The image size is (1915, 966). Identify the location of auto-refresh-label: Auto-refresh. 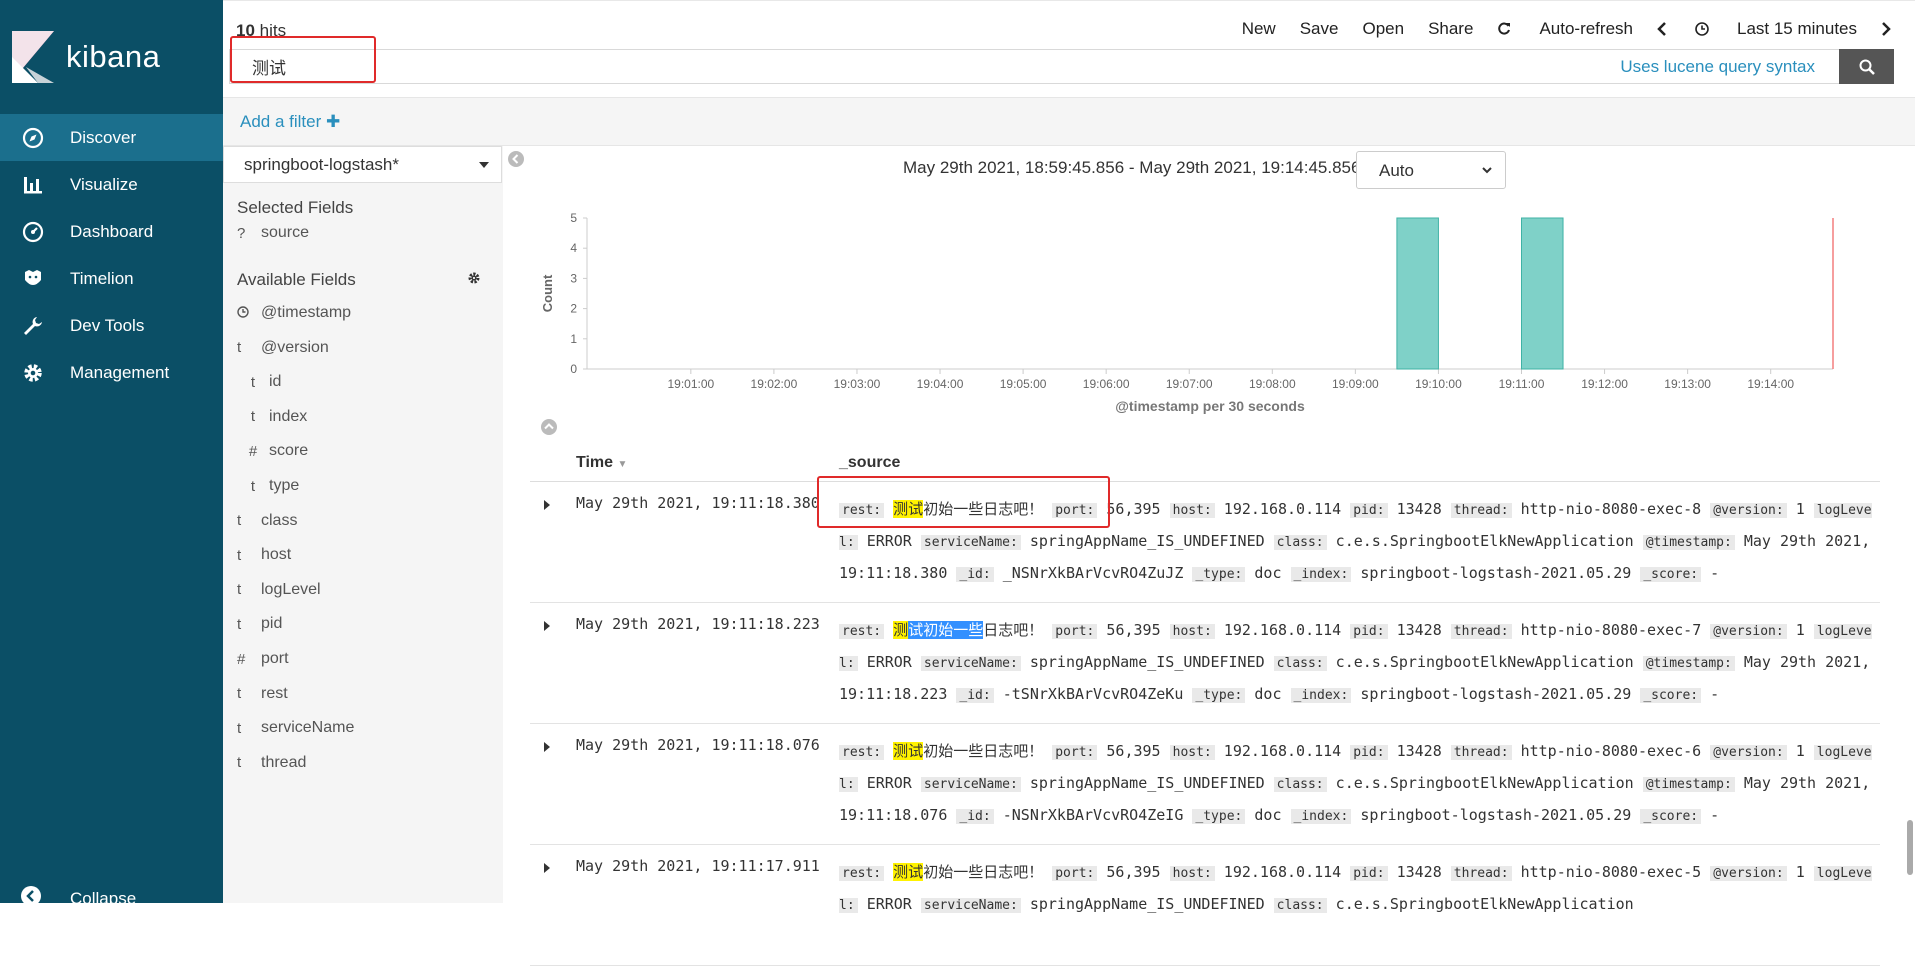
(1586, 28).